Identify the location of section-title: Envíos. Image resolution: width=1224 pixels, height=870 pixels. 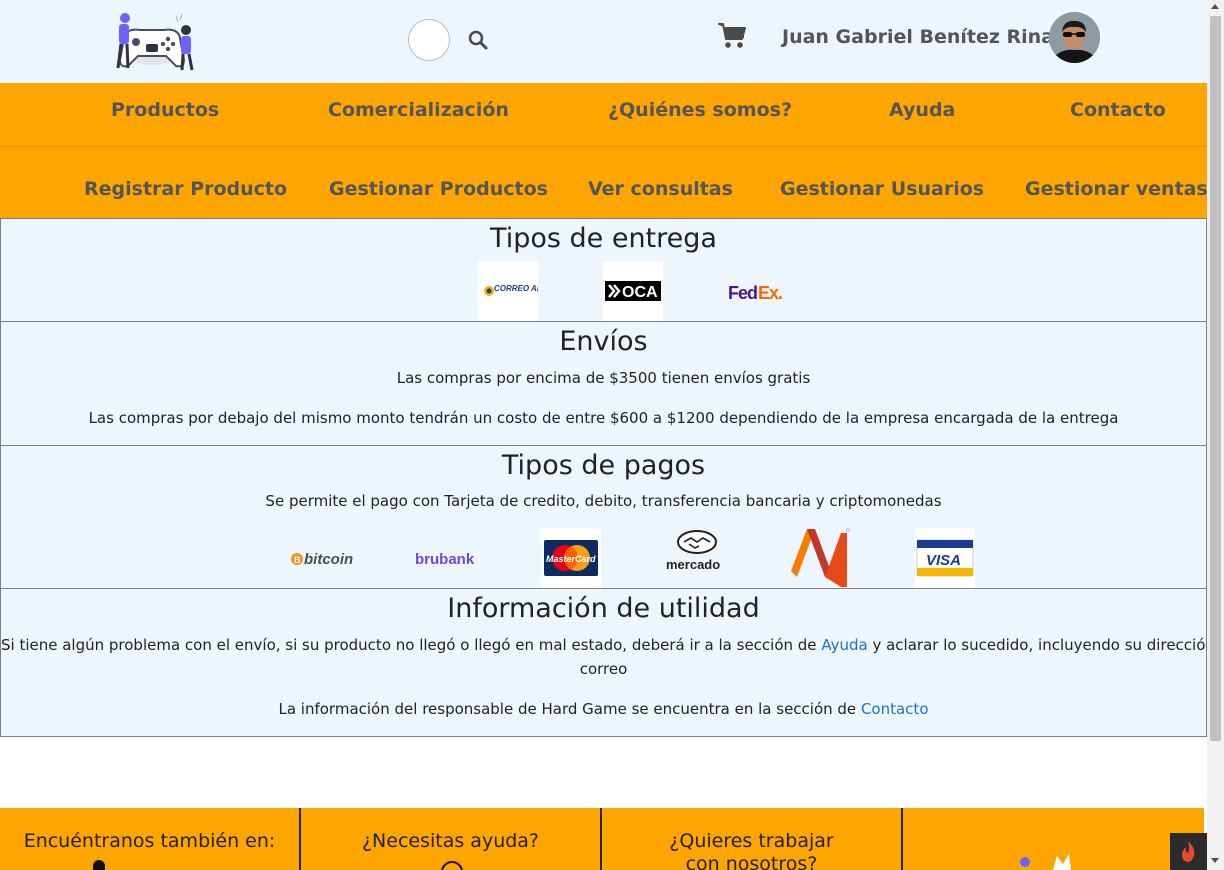
(603, 341).